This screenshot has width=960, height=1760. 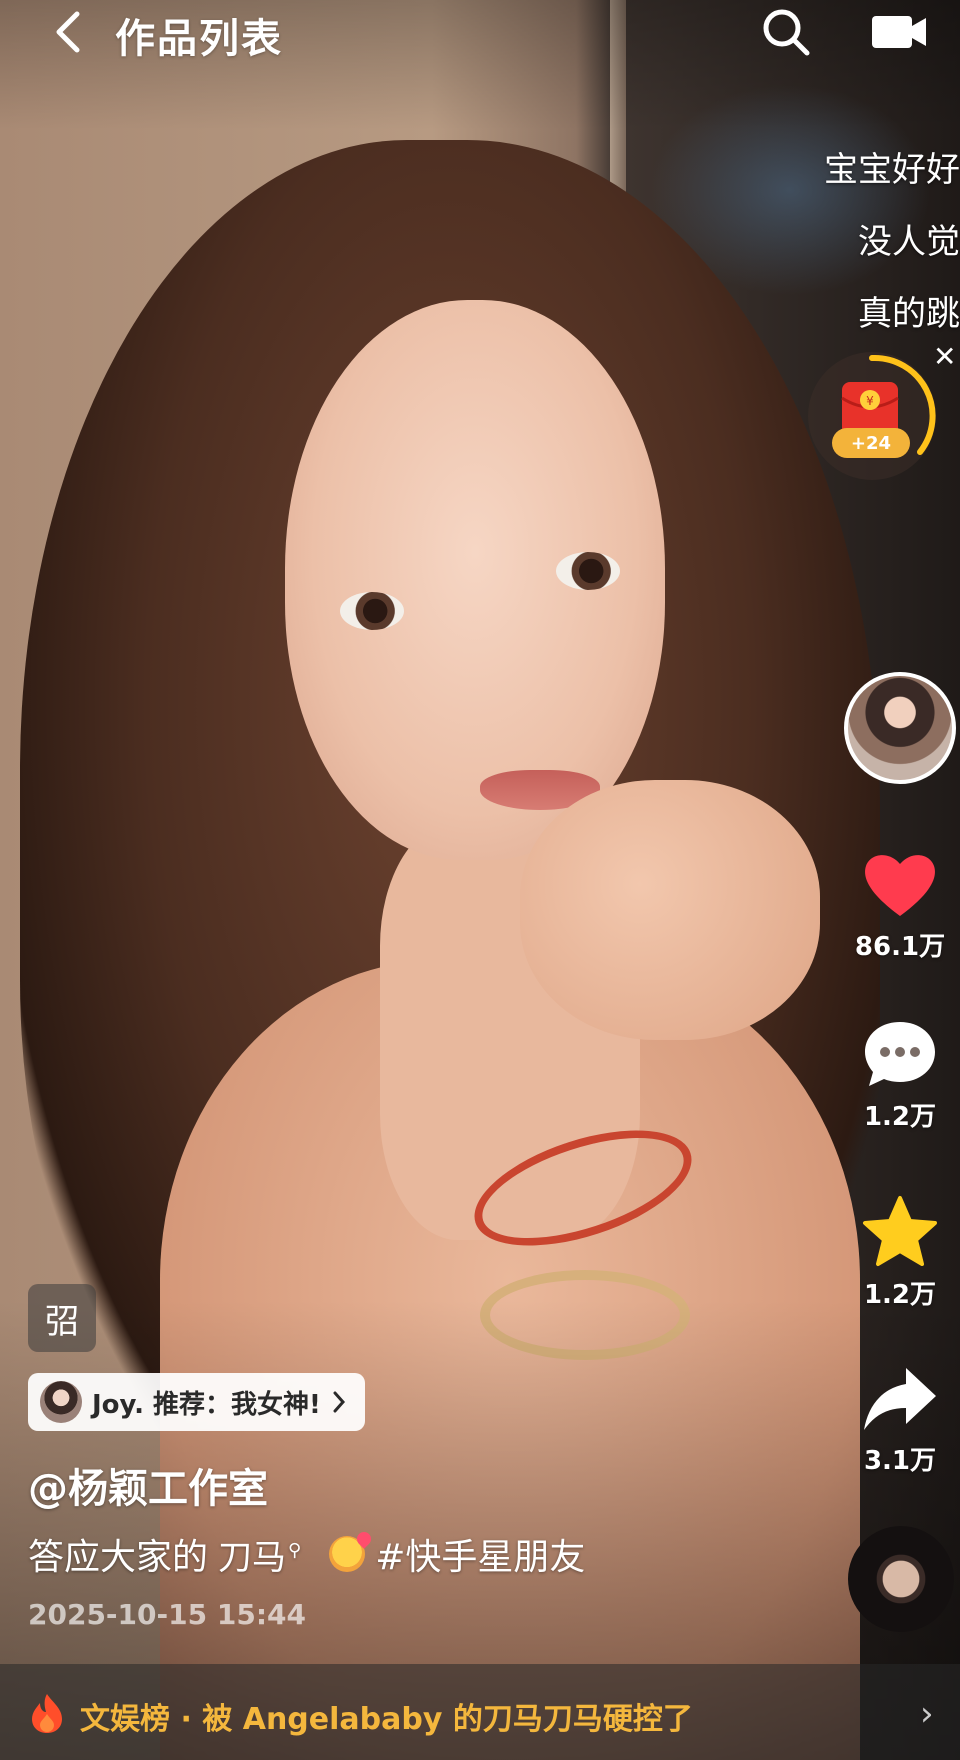 What do you see at coordinates (927, 1714) in the screenshot?
I see `chevron-right-icon: ›` at bounding box center [927, 1714].